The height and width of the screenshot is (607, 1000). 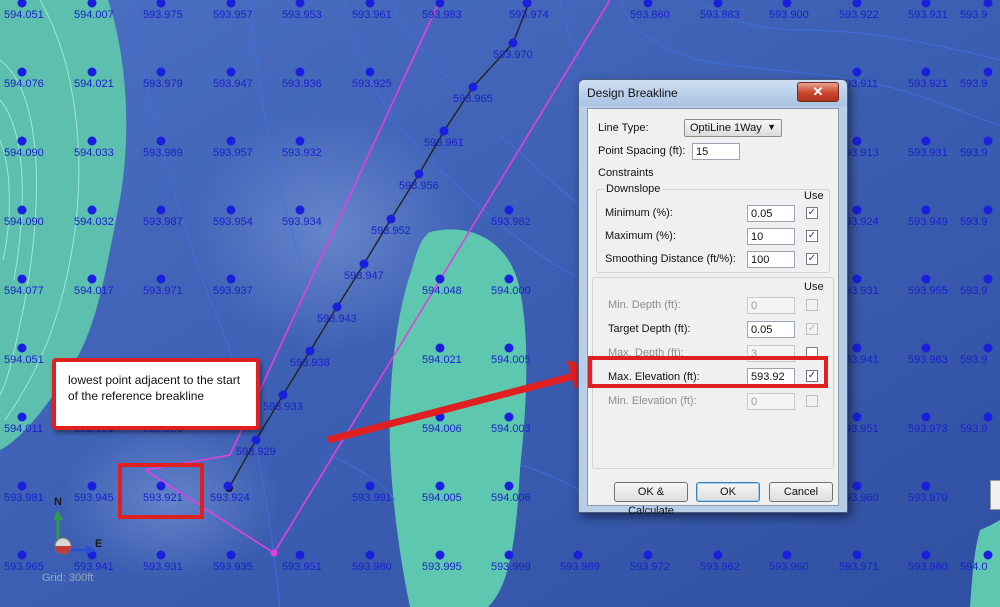 What do you see at coordinates (928, 567) in the screenshot?
I see `elevation-label: 593.980` at bounding box center [928, 567].